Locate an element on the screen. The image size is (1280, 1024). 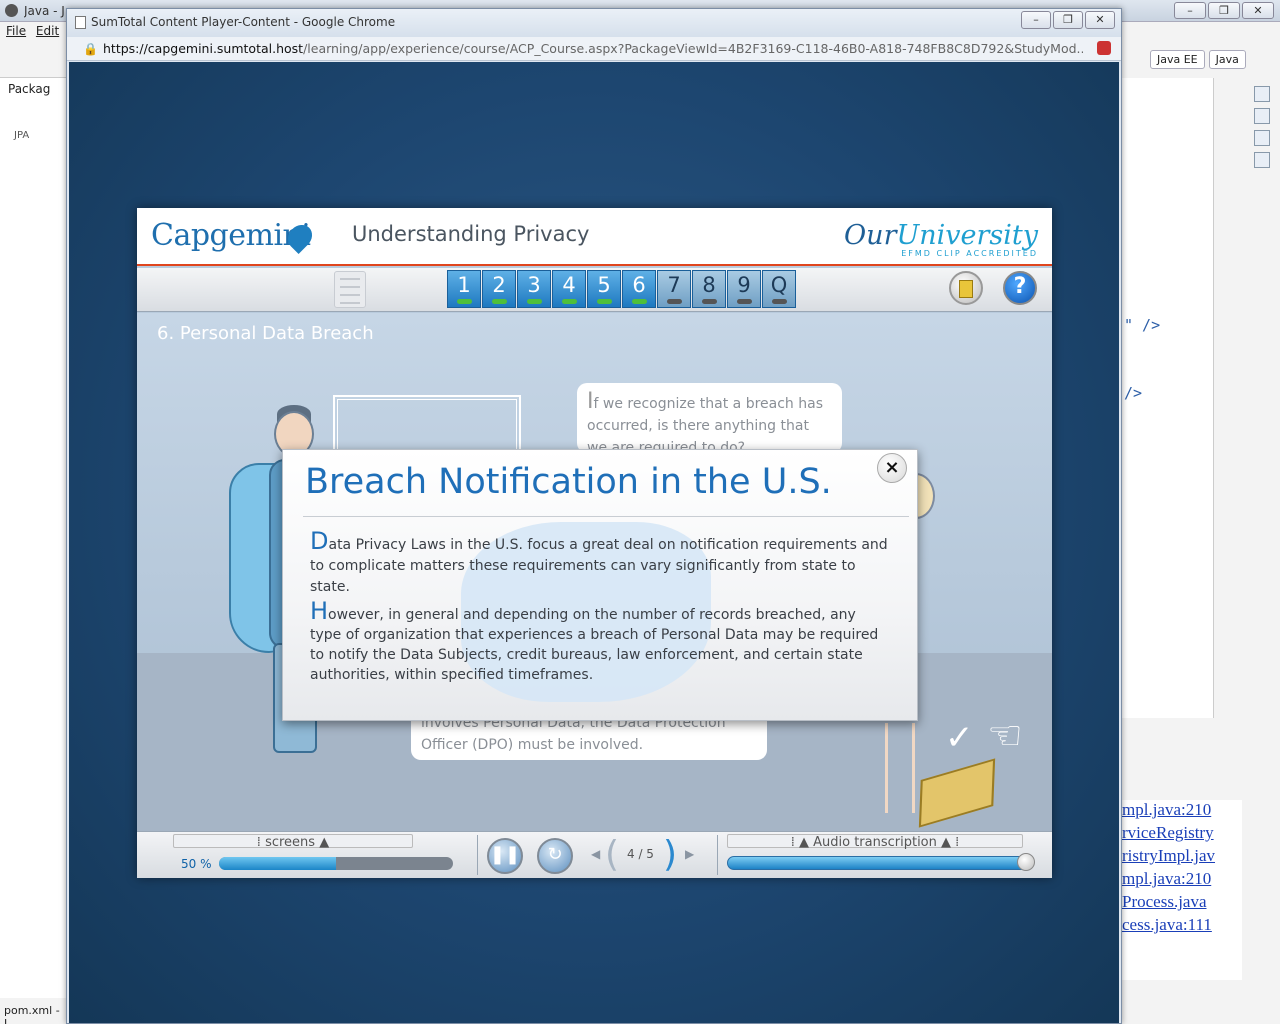
modal-divider is located at coordinates (606, 516).